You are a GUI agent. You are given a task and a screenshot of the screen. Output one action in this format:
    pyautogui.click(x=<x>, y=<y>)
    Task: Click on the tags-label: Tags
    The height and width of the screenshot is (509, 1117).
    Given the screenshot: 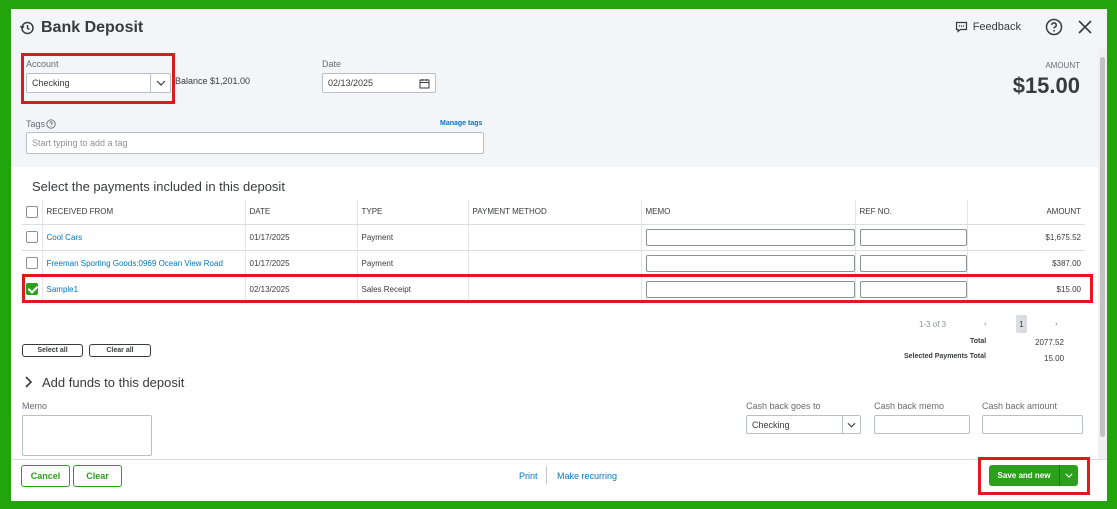 What is the action you would take?
    pyautogui.click(x=36, y=124)
    